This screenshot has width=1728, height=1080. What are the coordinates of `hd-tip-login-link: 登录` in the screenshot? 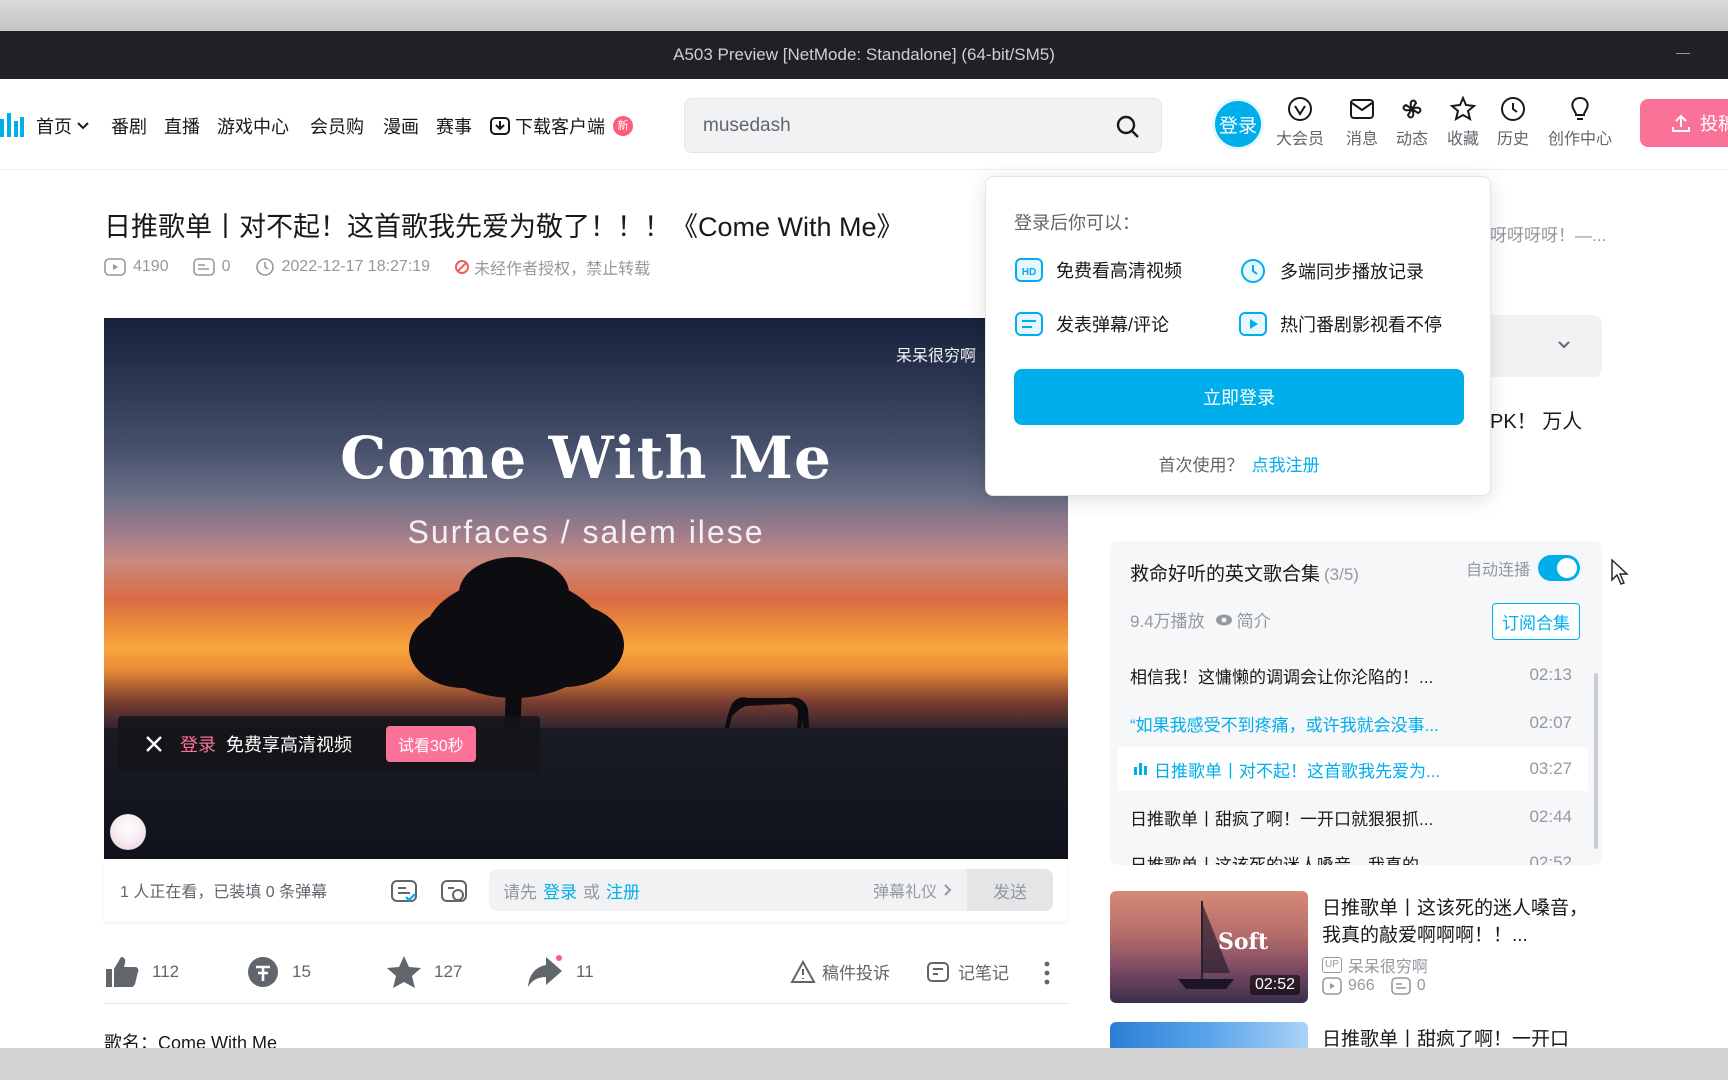 It's located at (198, 744).